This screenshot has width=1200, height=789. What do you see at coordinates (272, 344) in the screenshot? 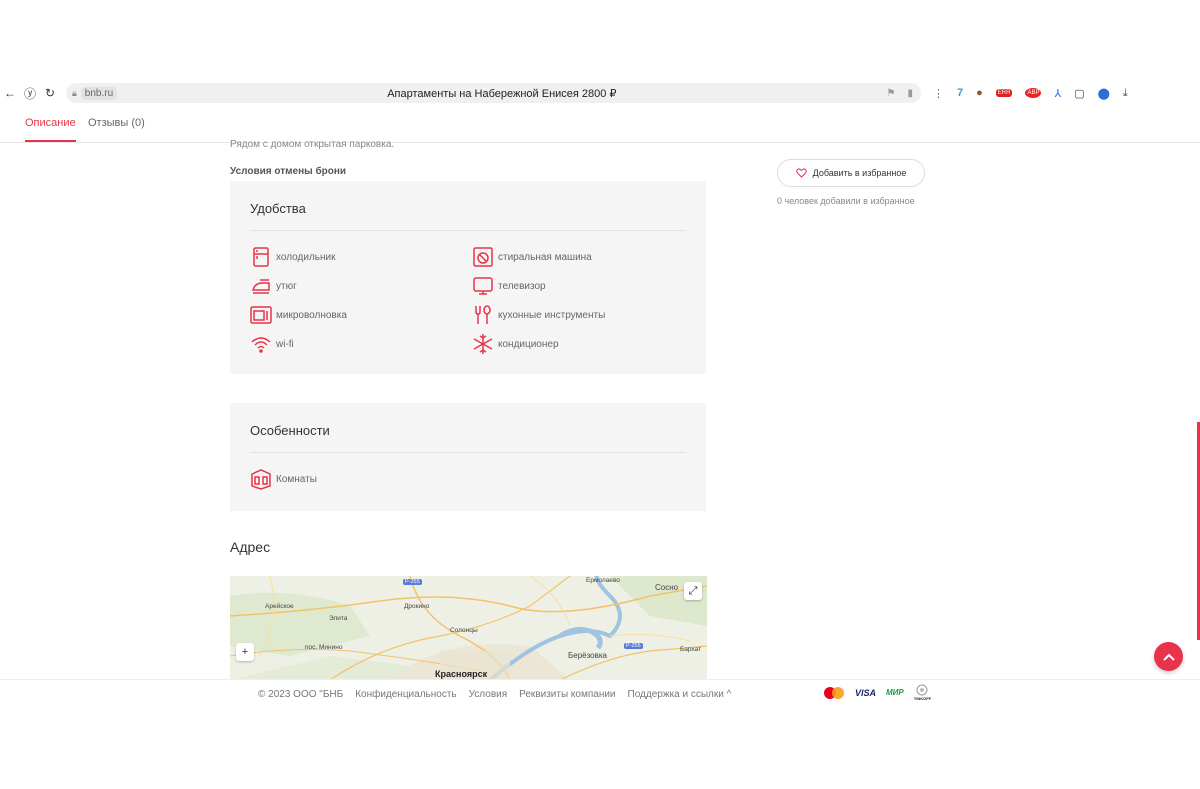
I see `amenity-item: wi-fi` at bounding box center [272, 344].